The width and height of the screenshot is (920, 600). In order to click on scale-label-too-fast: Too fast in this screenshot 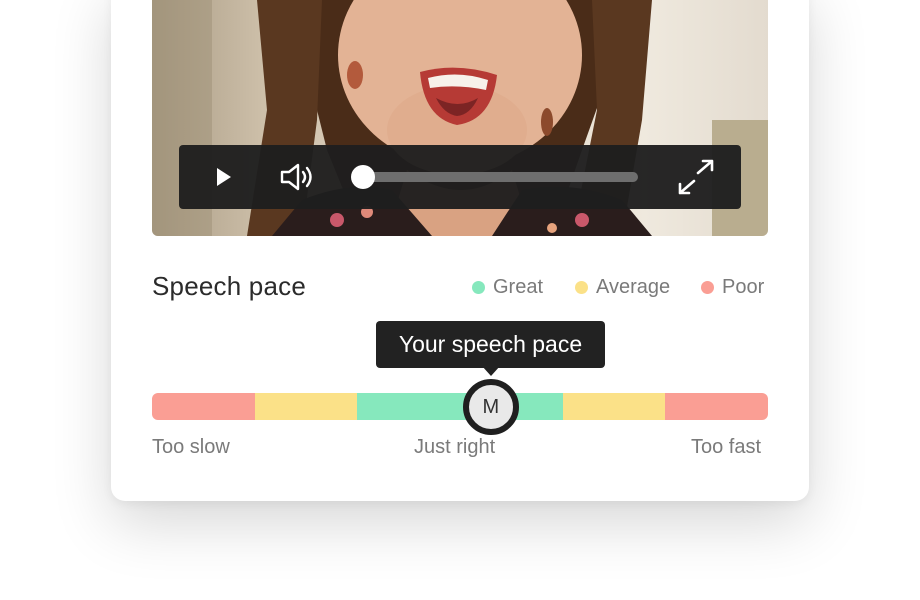, I will do `click(726, 447)`.